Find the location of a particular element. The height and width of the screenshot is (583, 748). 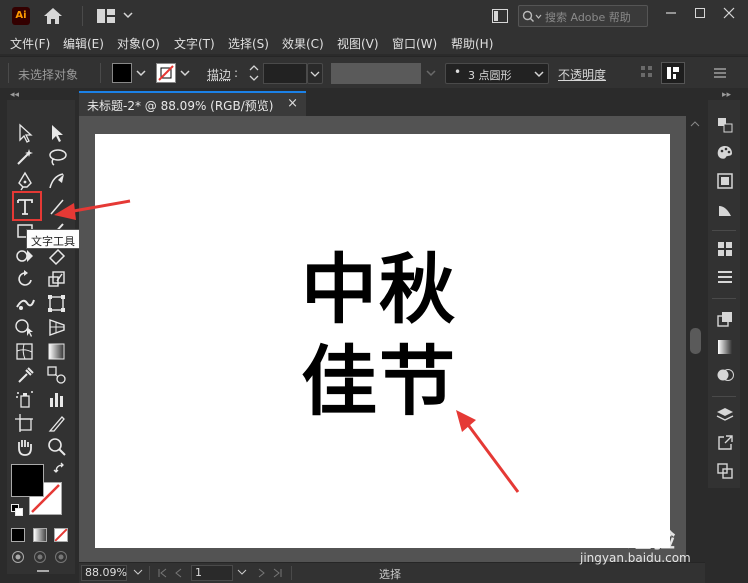

export-icon is located at coordinates (725, 443).